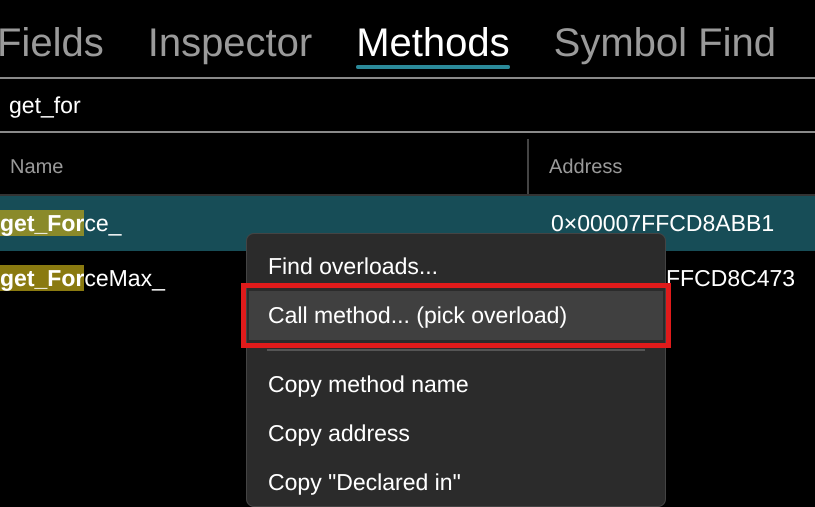 This screenshot has height=507, width=815. Describe the element at coordinates (662, 223) in the screenshot. I see `address-text: 0×00007FFCD8ABB1` at that location.